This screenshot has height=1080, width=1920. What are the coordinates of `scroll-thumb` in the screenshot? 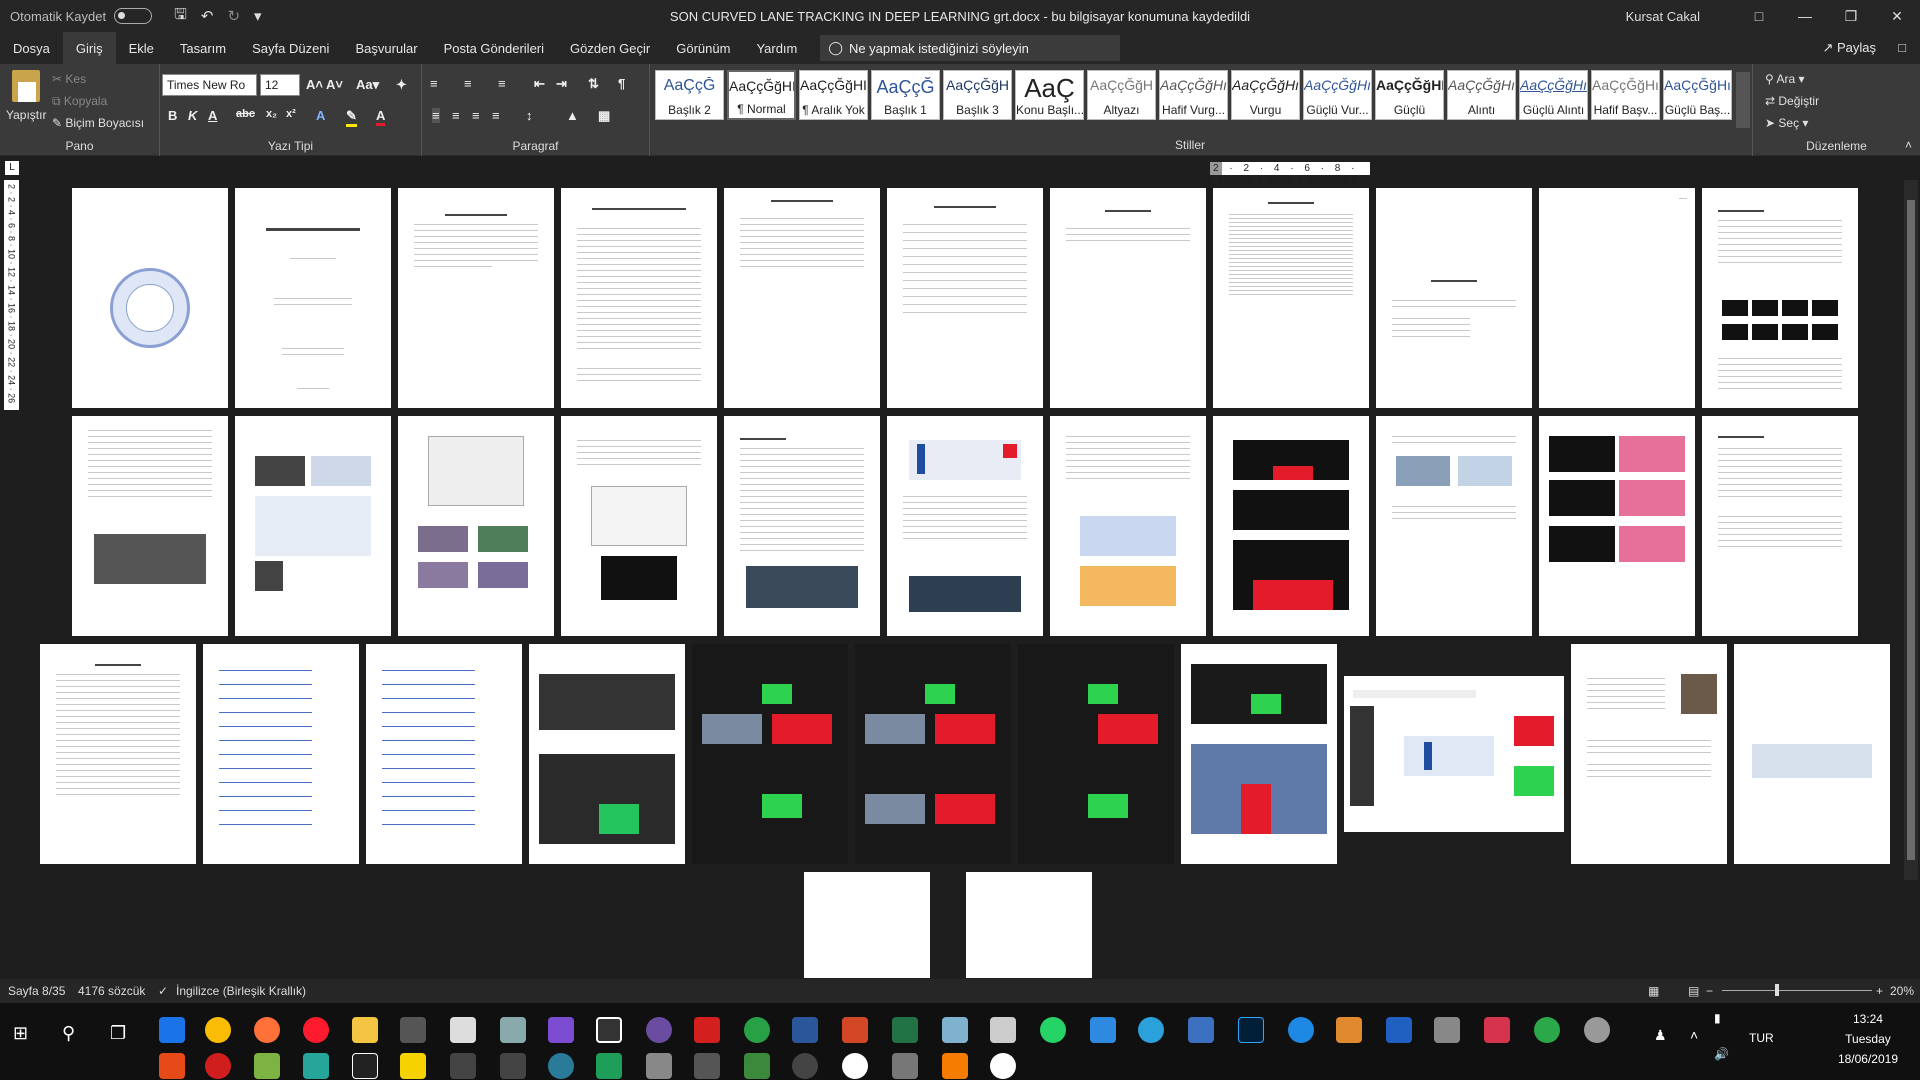 It's located at (1911, 530).